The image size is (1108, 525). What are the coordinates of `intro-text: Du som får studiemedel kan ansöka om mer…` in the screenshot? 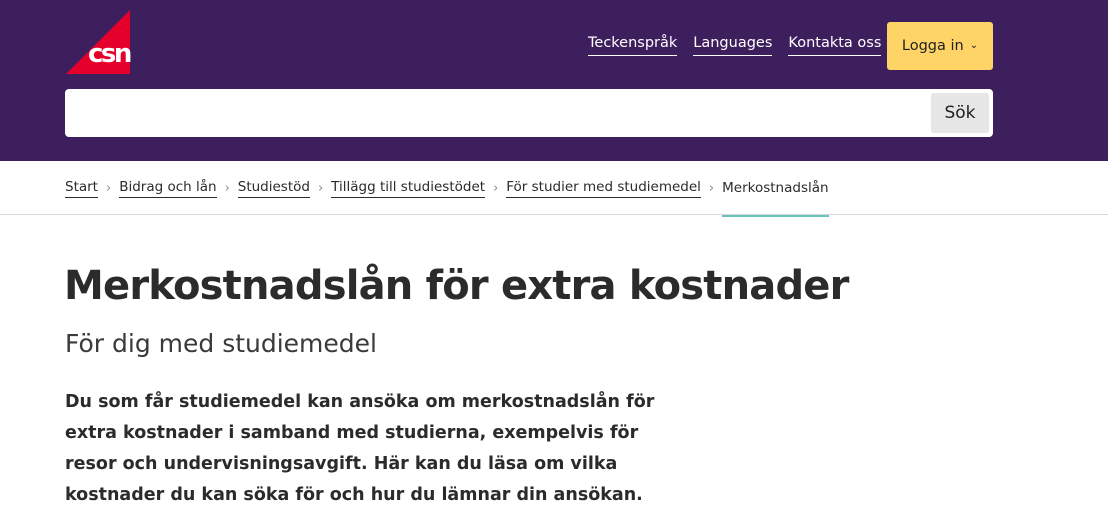 It's located at (360, 448).